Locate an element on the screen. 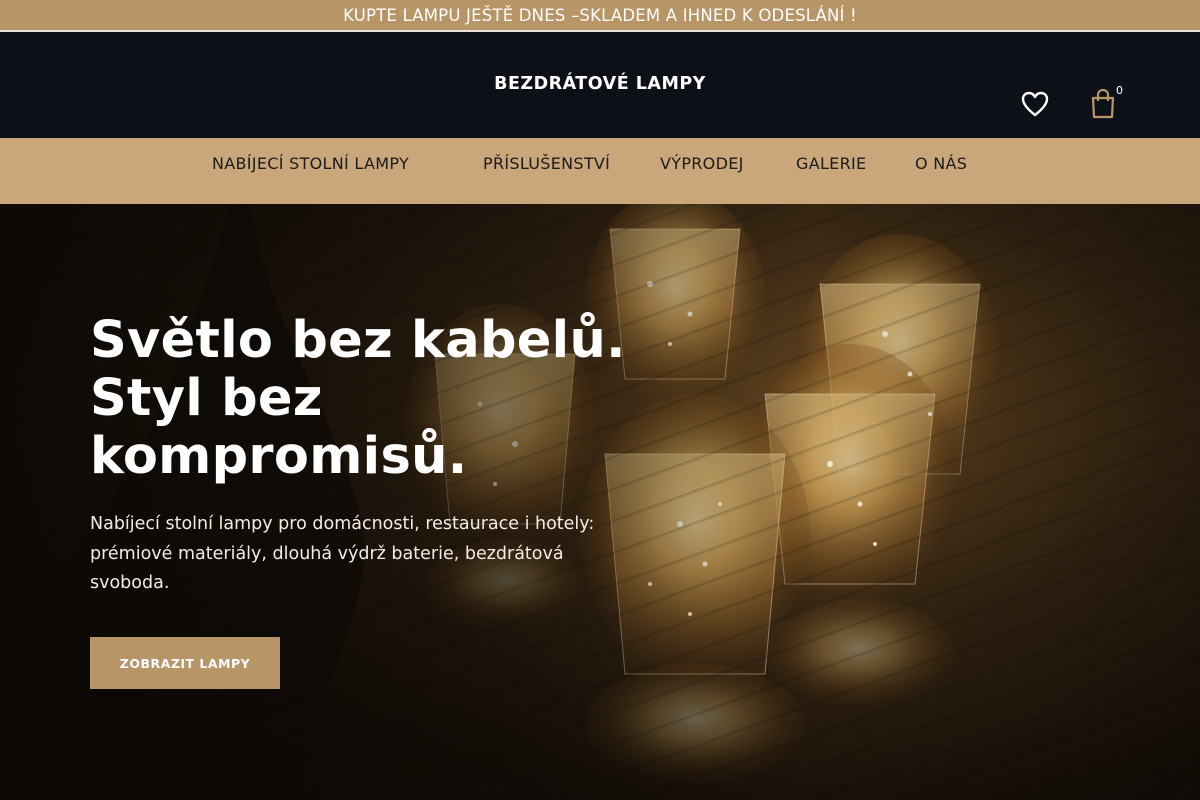 The height and width of the screenshot is (800, 1200). nav-item-prislusenstvi: PŘÍSLUŠENSTVÍ is located at coordinates (546, 163).